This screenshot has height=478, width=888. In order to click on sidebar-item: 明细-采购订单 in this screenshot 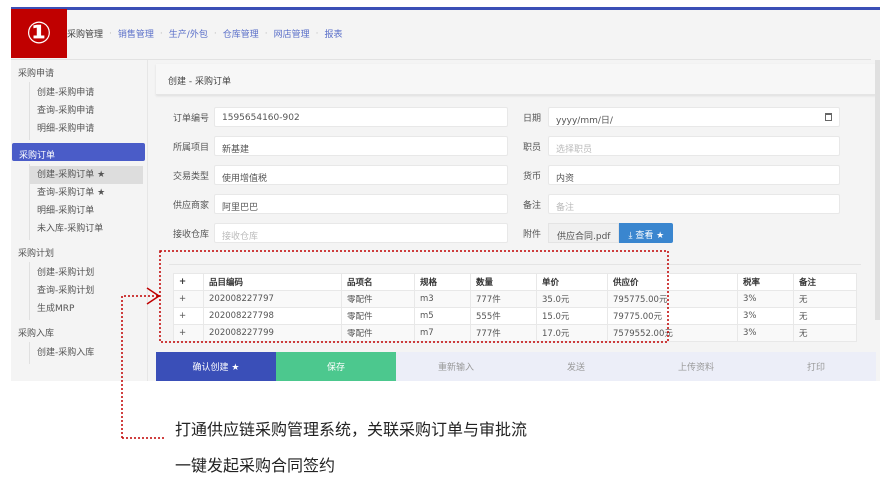, I will do `click(88, 211)`.